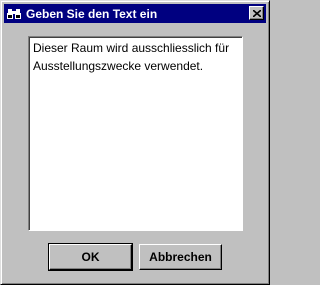  Describe the element at coordinates (14, 14) in the screenshot. I see `binoculars-icon` at that location.